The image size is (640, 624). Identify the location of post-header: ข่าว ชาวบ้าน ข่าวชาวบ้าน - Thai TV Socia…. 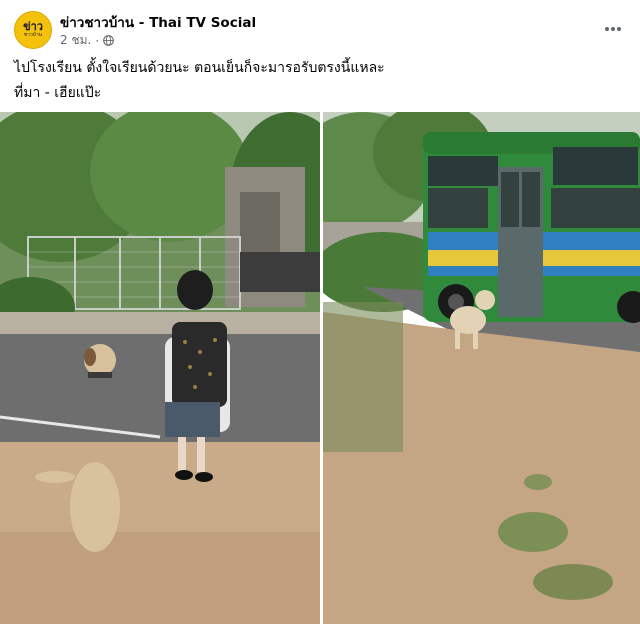
(320, 28).